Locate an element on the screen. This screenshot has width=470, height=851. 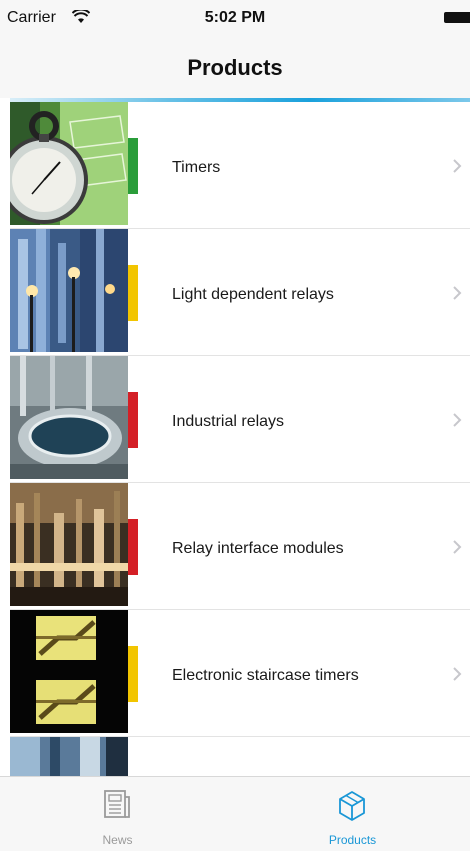
tab-label: News is located at coordinates (117, 840).